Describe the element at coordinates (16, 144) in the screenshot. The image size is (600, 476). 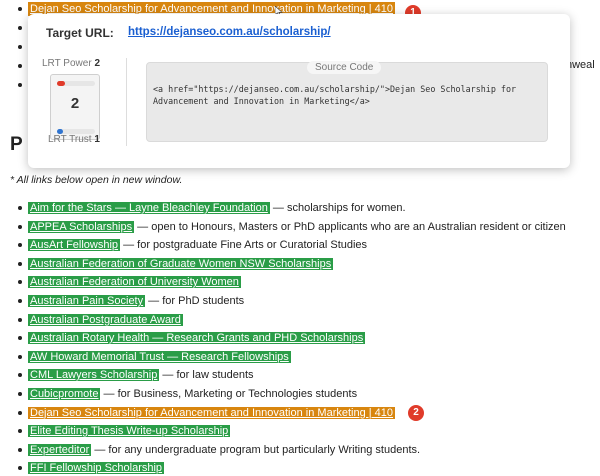
I see `section-heading: P` at that location.